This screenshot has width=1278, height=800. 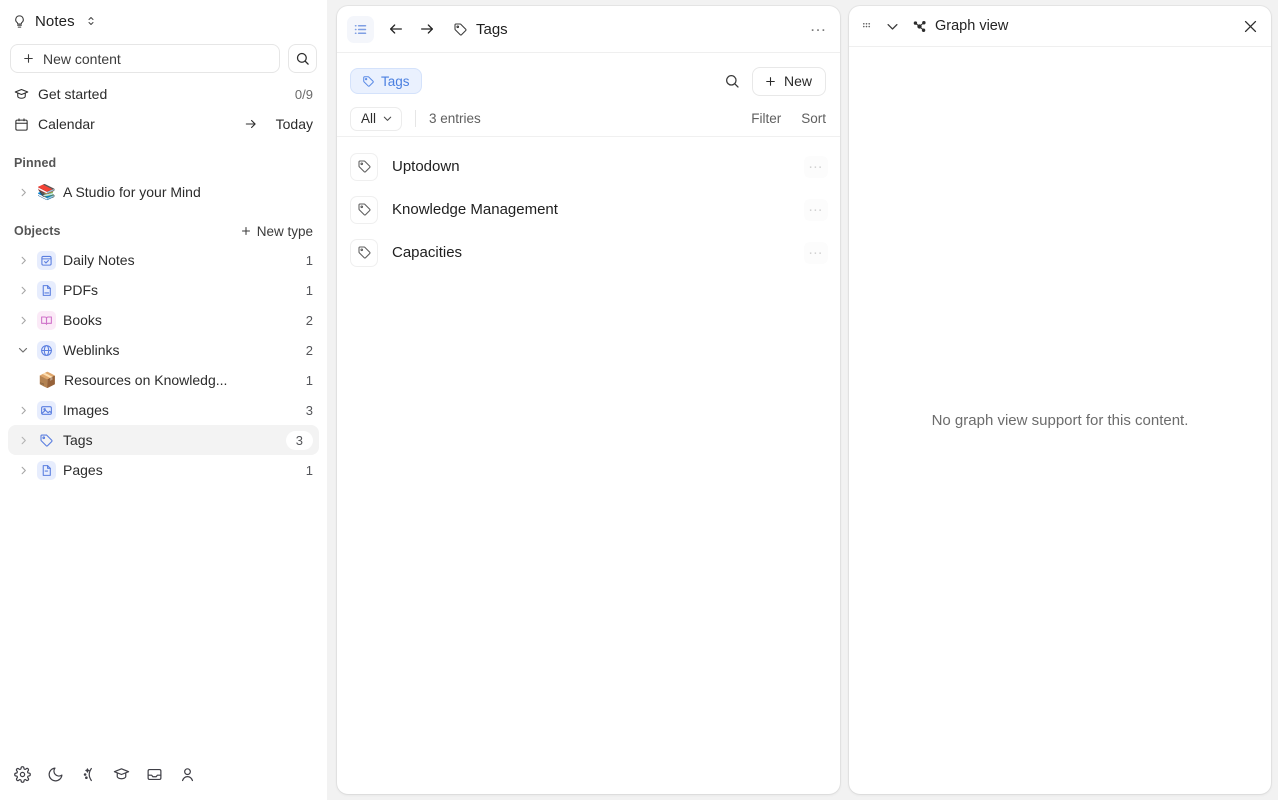 I want to click on globe-icon, so click(x=46, y=350).